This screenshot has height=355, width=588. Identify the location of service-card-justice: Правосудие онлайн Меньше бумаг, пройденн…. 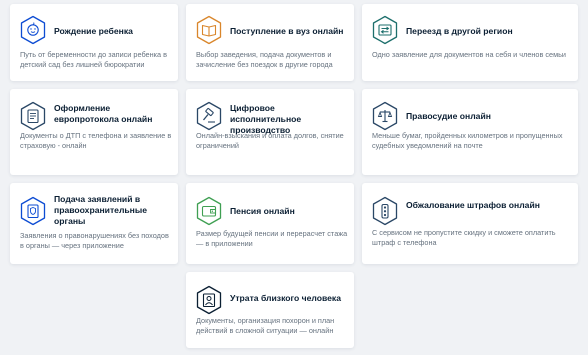
(470, 132).